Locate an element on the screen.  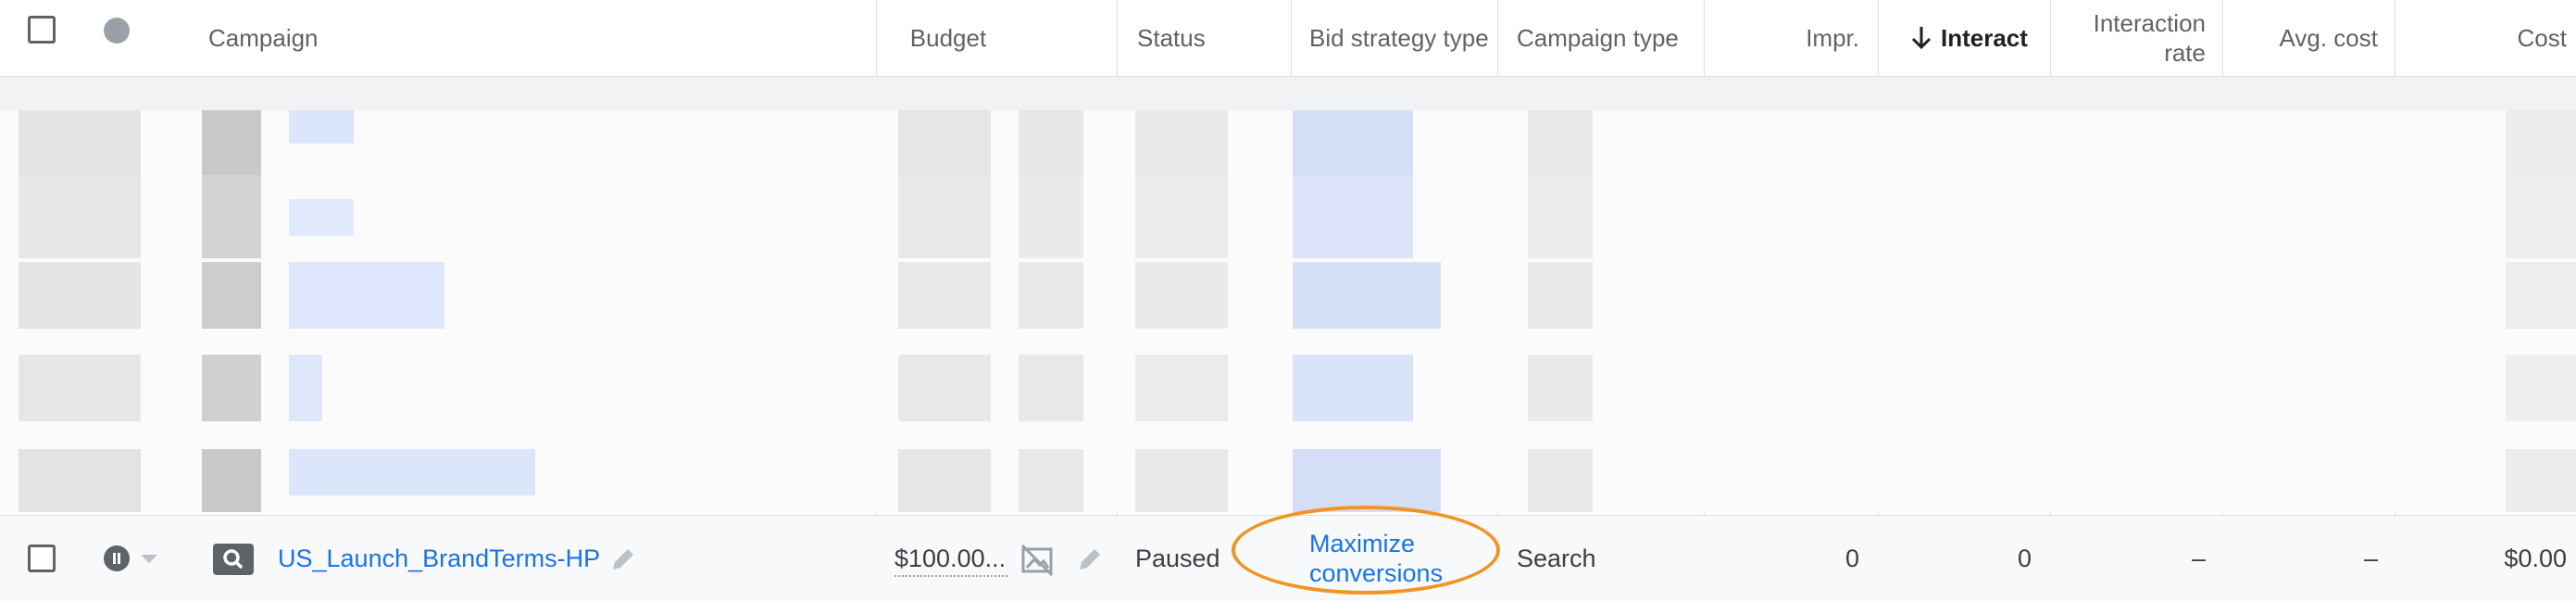
row-checkbox is located at coordinates (42, 558).